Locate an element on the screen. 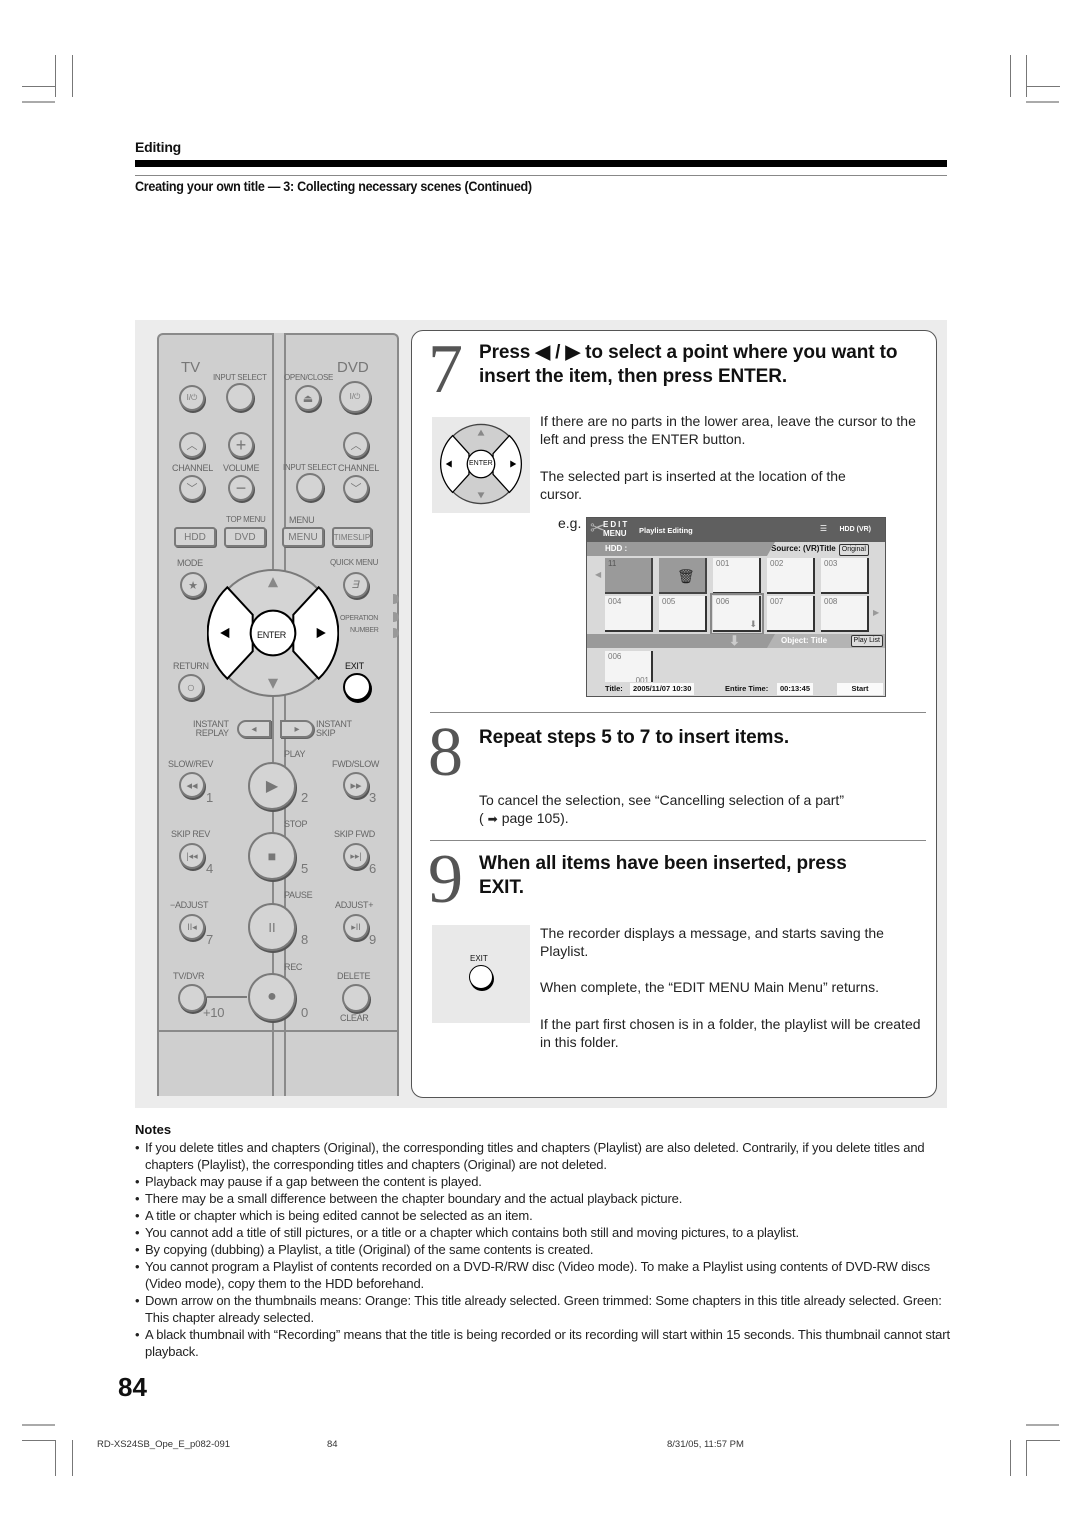 The width and height of the screenshot is (1080, 1528). fwd-slow-button: ▸▸ is located at coordinates (356, 785).